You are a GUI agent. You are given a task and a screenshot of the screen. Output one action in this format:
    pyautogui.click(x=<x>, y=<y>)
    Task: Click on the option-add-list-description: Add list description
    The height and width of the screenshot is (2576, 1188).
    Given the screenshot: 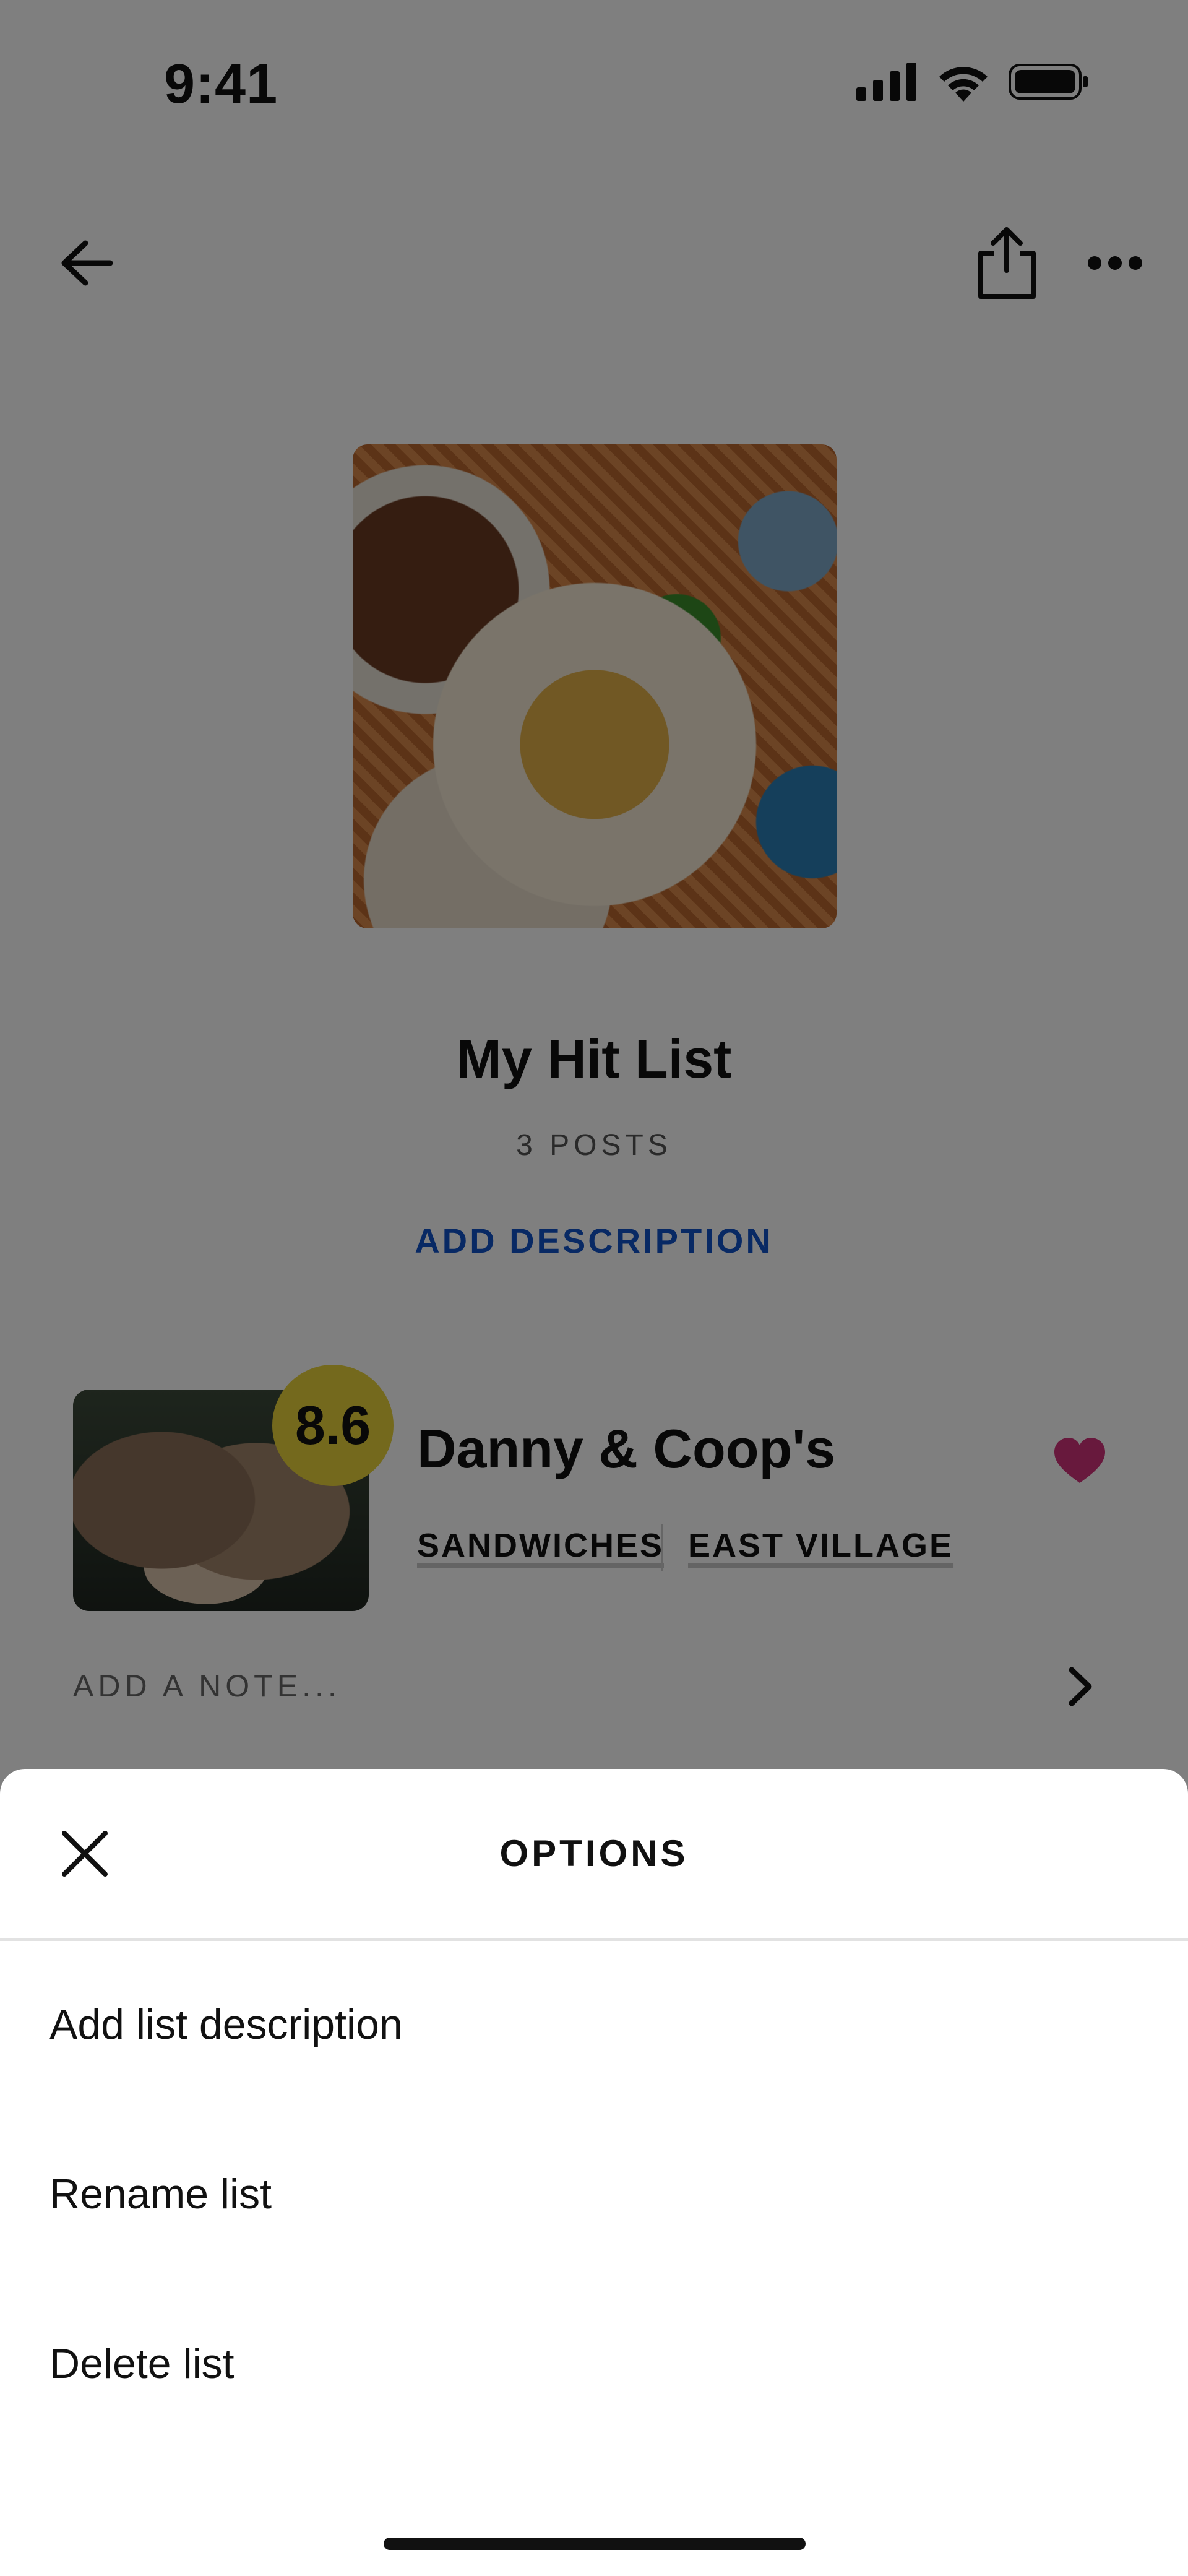 What is the action you would take?
    pyautogui.click(x=226, y=2024)
    